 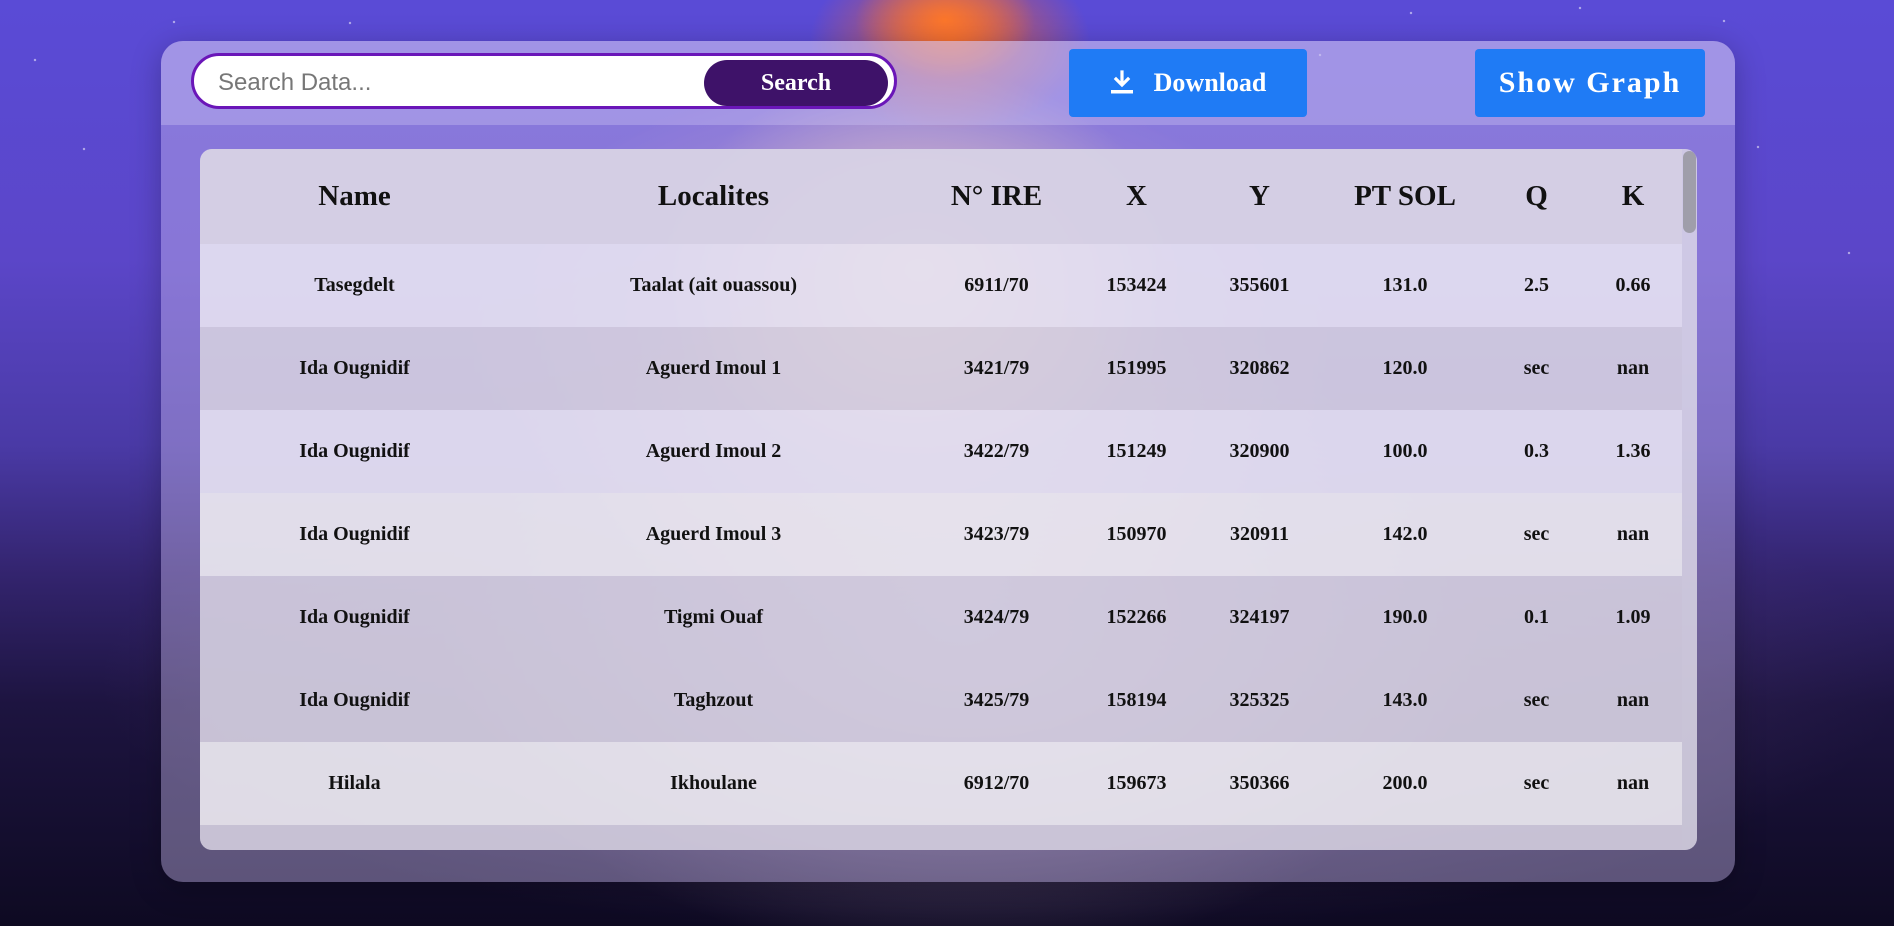 I want to click on cell-q: 0.1, so click(x=1536, y=617).